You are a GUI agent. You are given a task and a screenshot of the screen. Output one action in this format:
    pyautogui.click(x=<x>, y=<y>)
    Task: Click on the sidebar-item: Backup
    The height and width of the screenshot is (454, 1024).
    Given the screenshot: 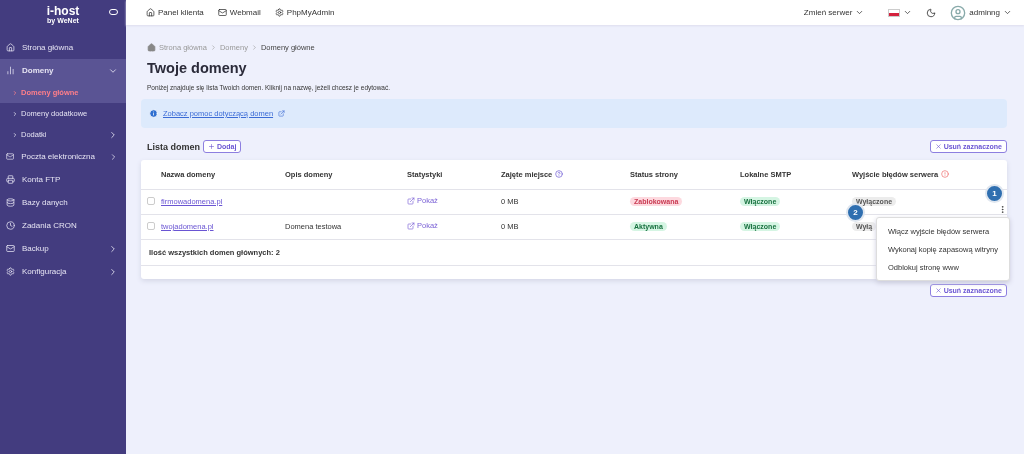 What is the action you would take?
    pyautogui.click(x=63, y=248)
    